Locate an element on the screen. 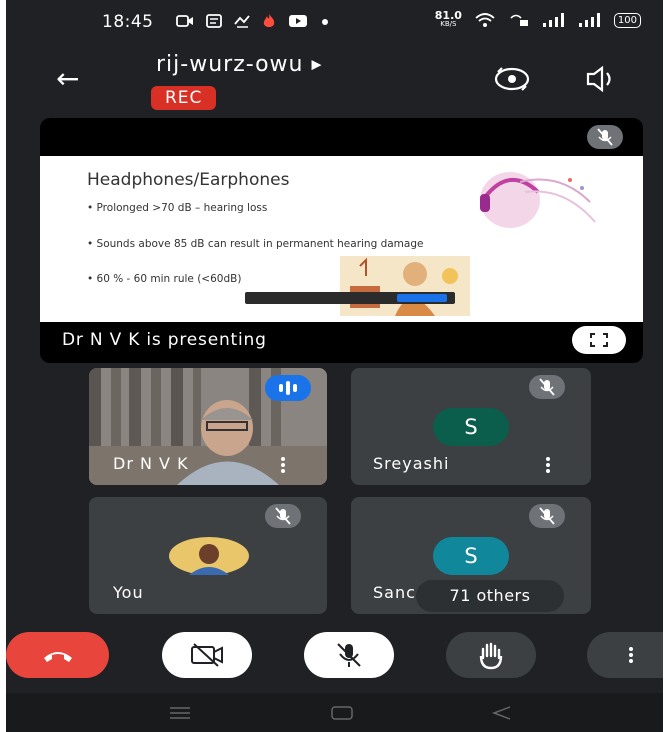 This screenshot has height=732, width=669. audio-level-icon is located at coordinates (288, 388).